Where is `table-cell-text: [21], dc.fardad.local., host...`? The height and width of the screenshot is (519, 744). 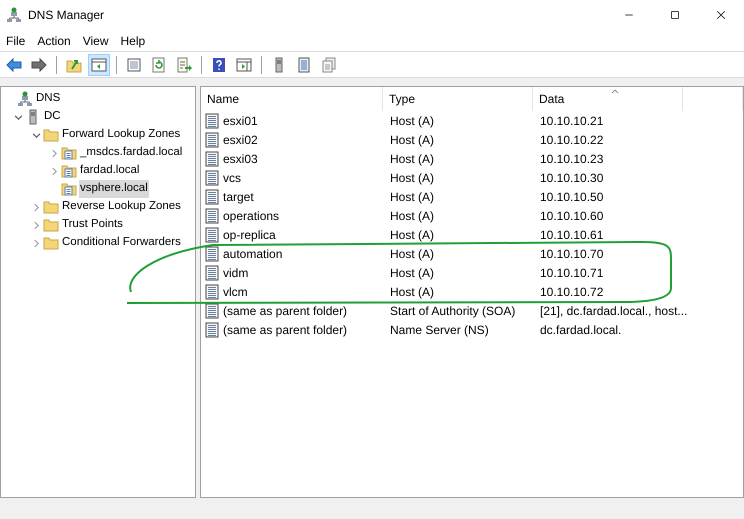 table-cell-text: [21], dc.fardad.local., host... is located at coordinates (613, 311).